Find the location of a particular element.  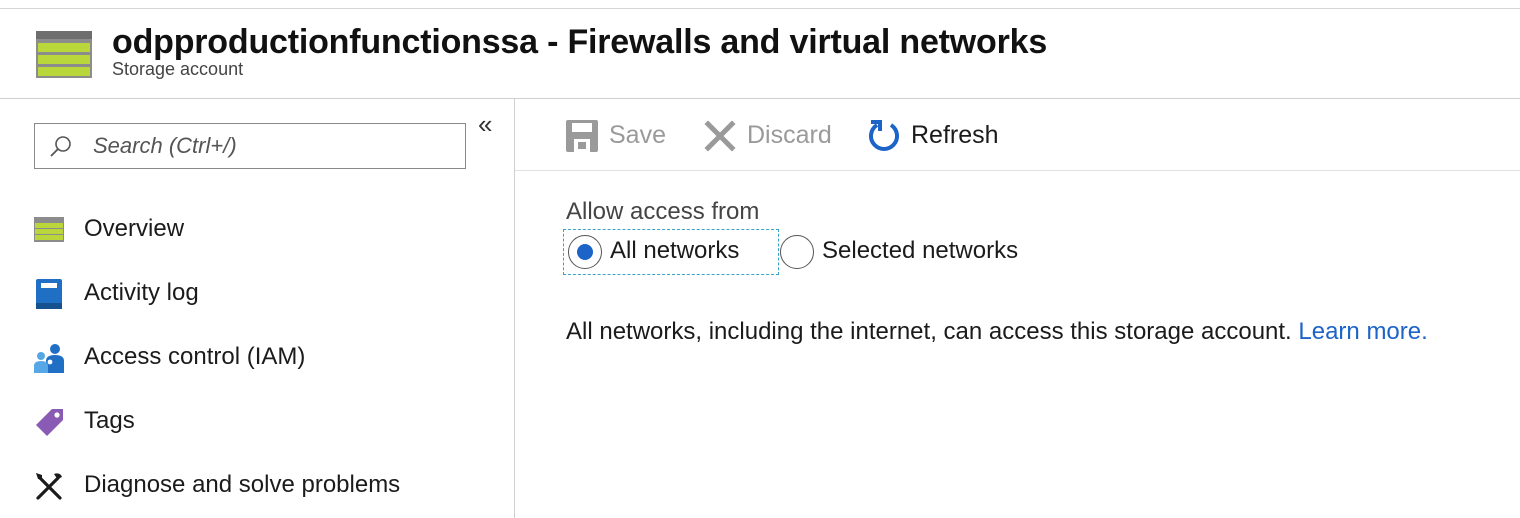

sidebar-item-label: Activity log is located at coordinates (141, 292).